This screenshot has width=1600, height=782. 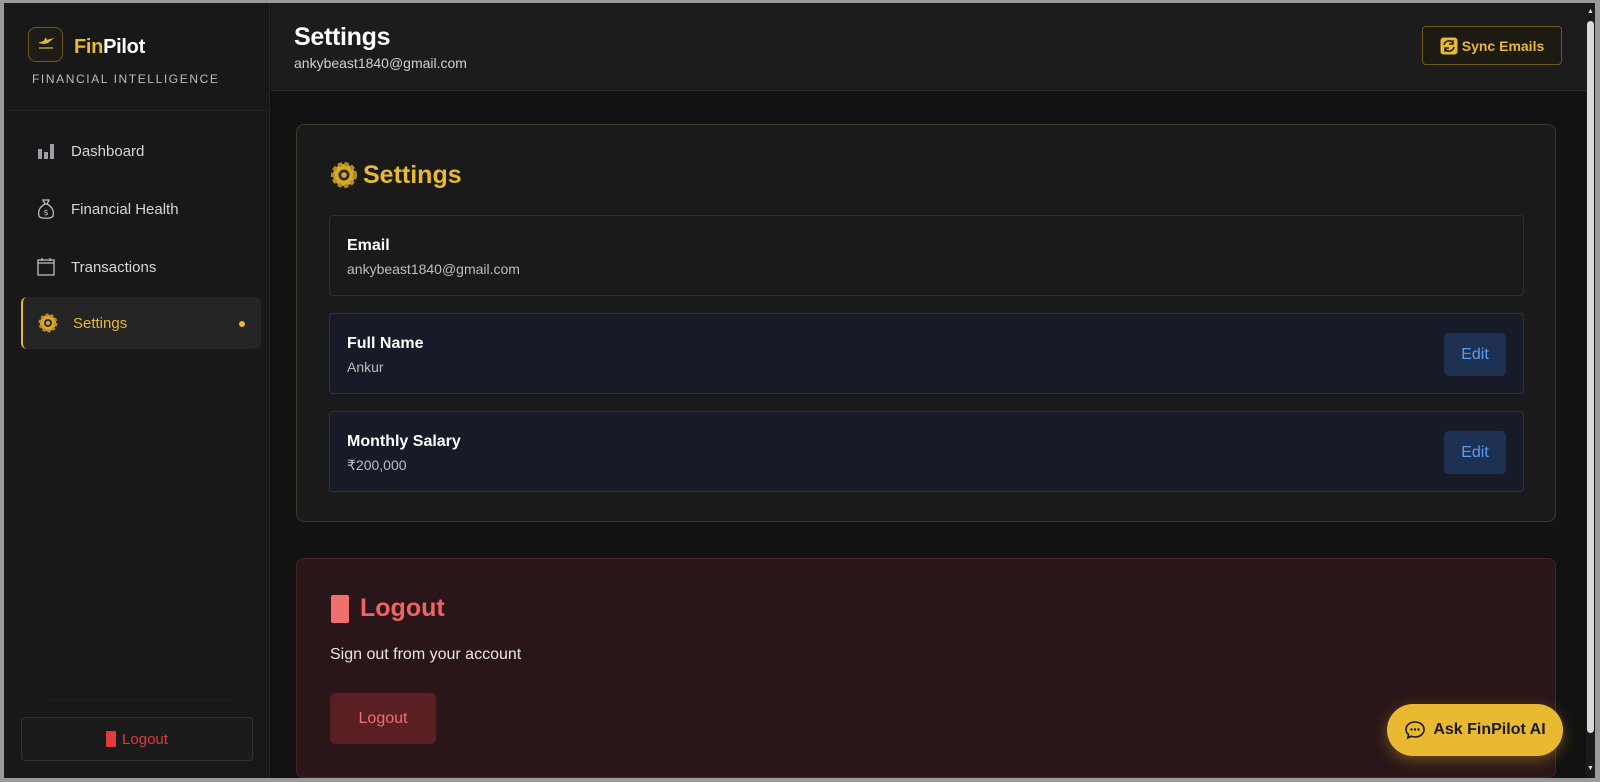 I want to click on logout-description: Sign out from your account, so click(x=426, y=654).